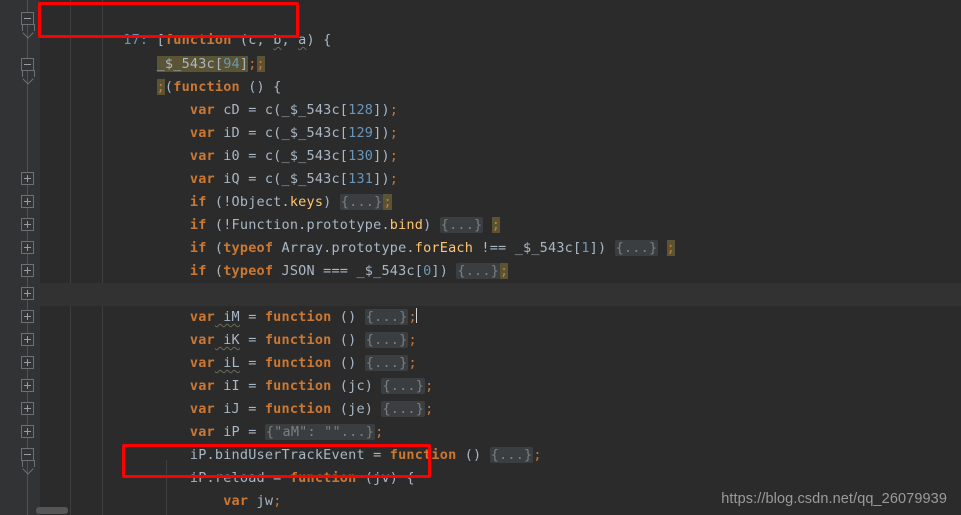 This screenshot has height=515, width=961. I want to click on code-line: var iI = function (jc) {...};, so click(500, 373).